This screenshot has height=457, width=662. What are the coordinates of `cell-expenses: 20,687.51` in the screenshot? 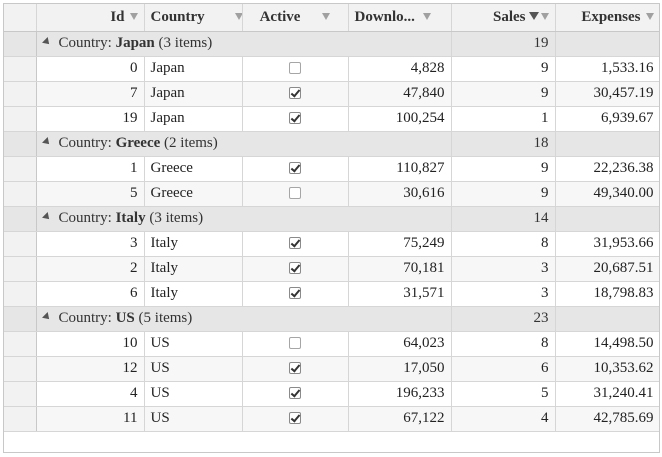 It's located at (607, 269).